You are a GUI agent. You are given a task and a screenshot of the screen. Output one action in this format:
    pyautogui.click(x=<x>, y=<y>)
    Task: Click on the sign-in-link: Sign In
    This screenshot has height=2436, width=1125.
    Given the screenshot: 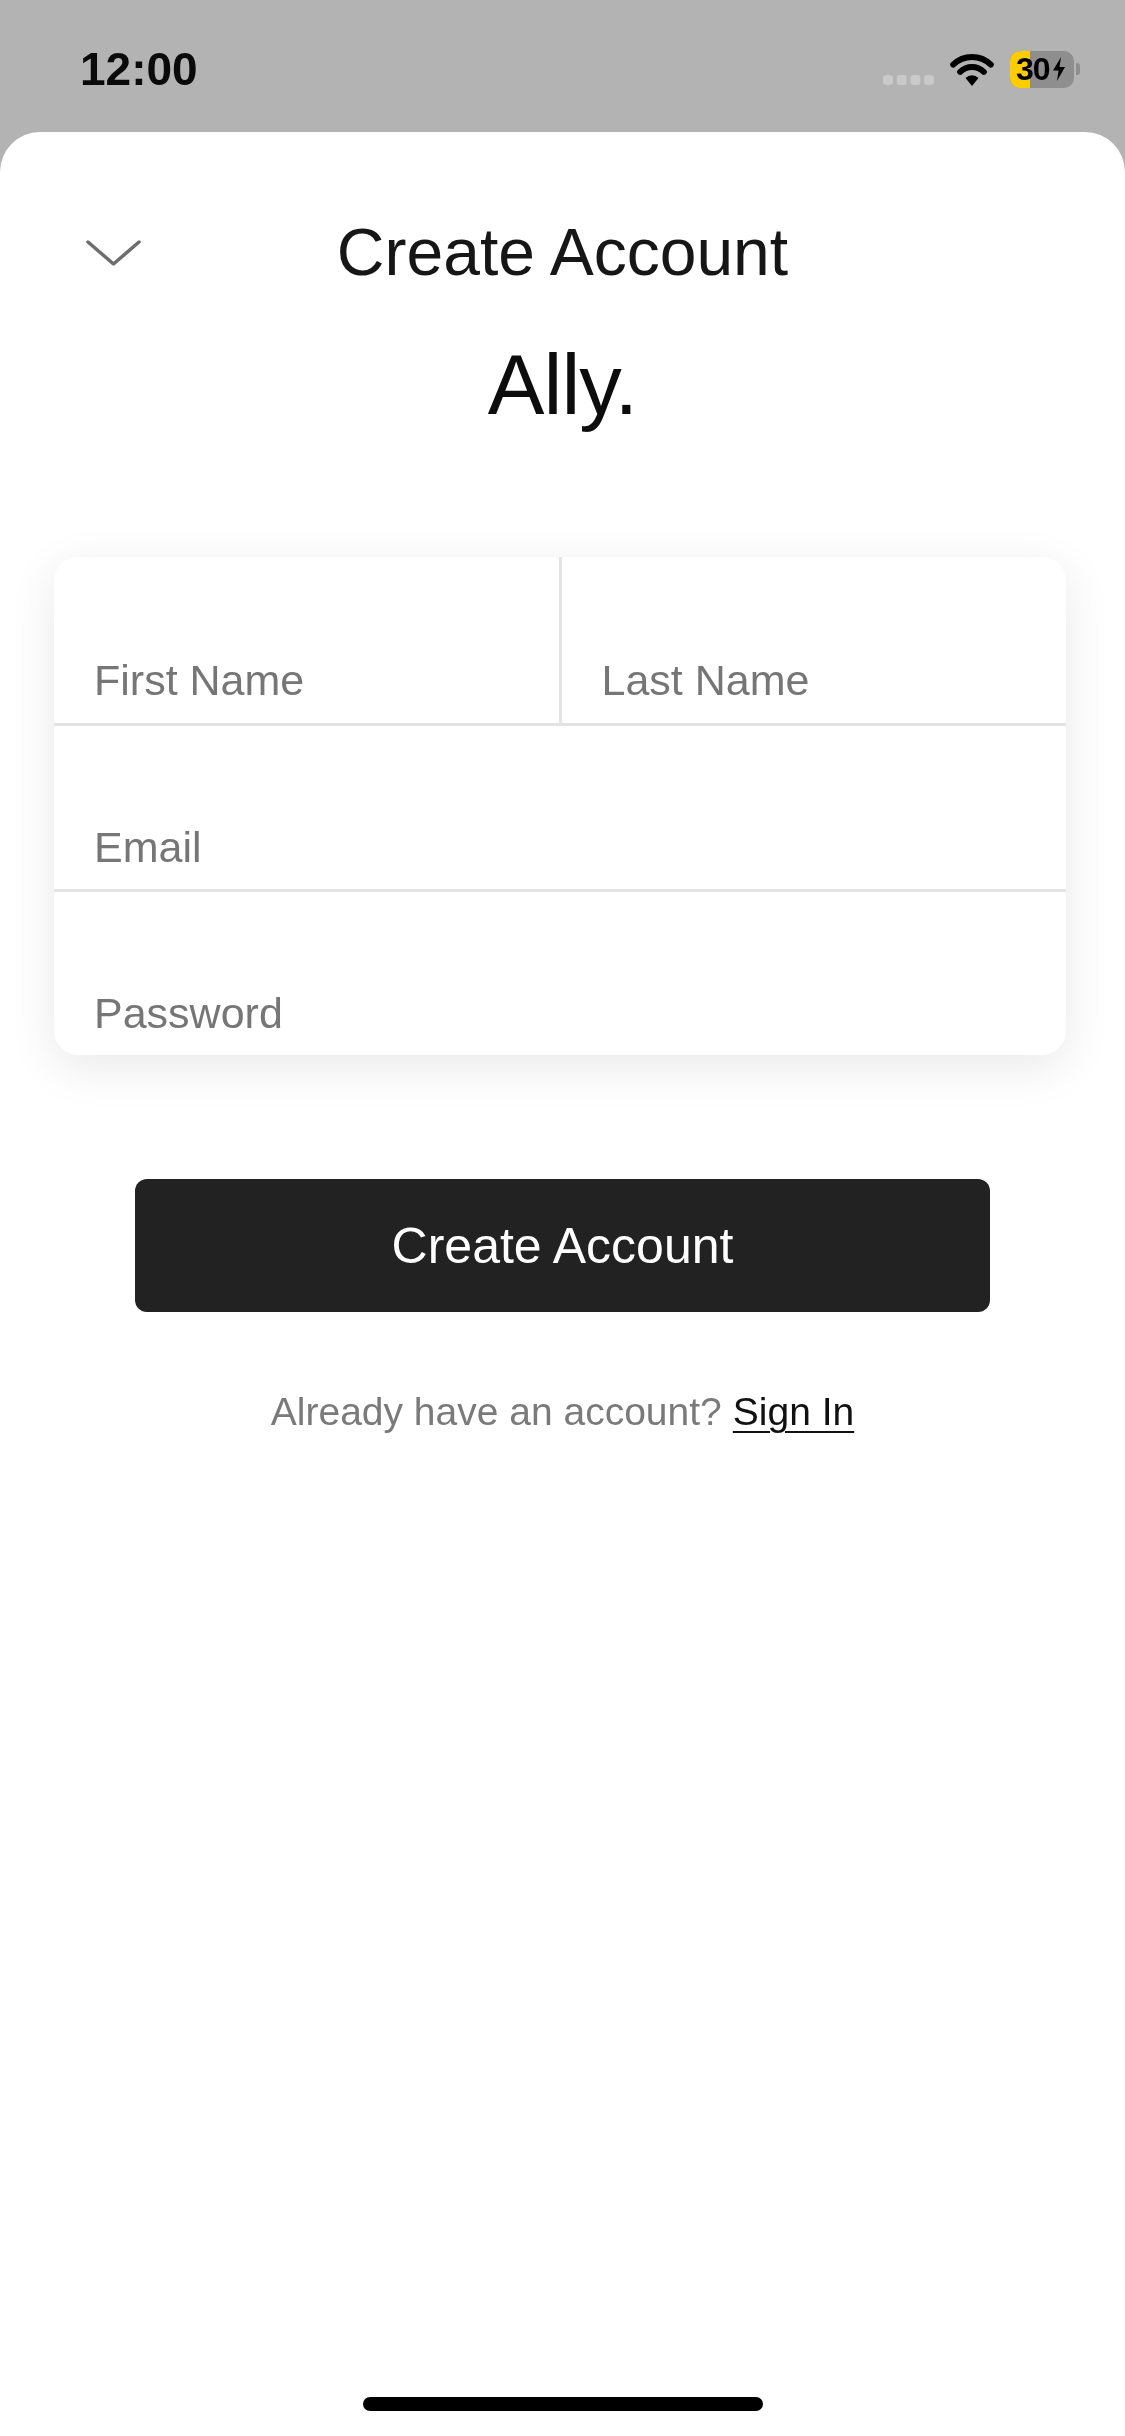 What is the action you would take?
    pyautogui.click(x=793, y=1412)
    